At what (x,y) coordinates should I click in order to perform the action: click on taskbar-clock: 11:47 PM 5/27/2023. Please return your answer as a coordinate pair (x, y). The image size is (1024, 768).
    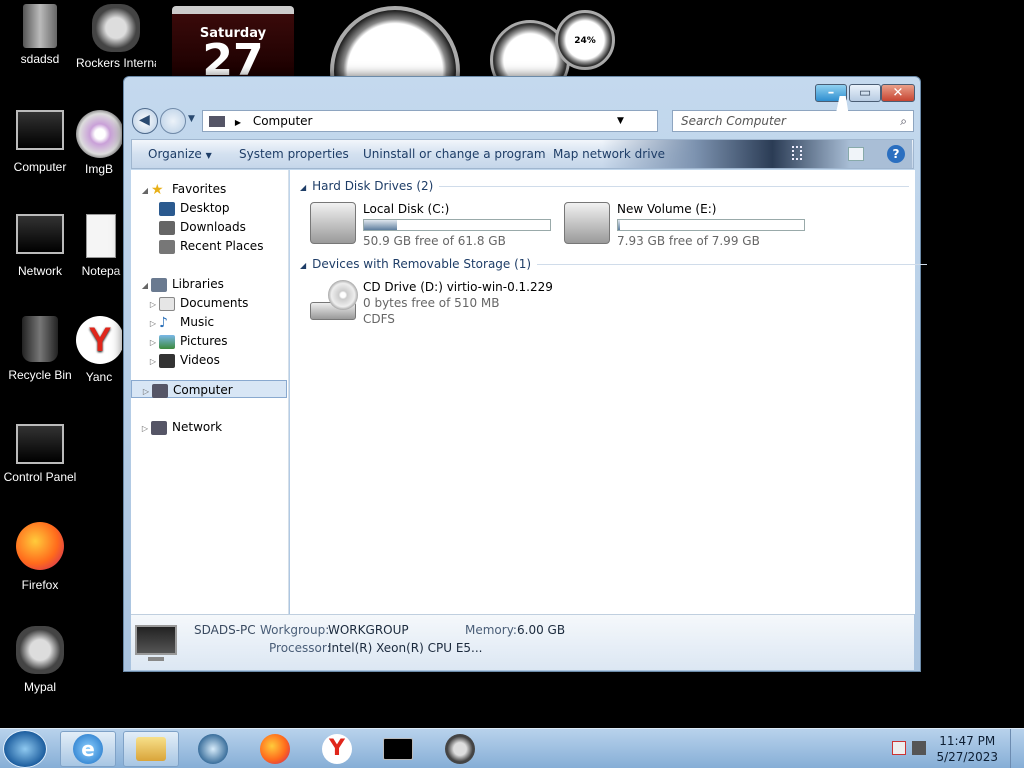
    Looking at the image, I should click on (967, 749).